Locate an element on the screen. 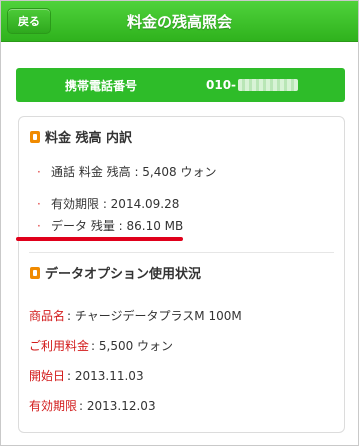  phone-number-masked is located at coordinates (268, 85).